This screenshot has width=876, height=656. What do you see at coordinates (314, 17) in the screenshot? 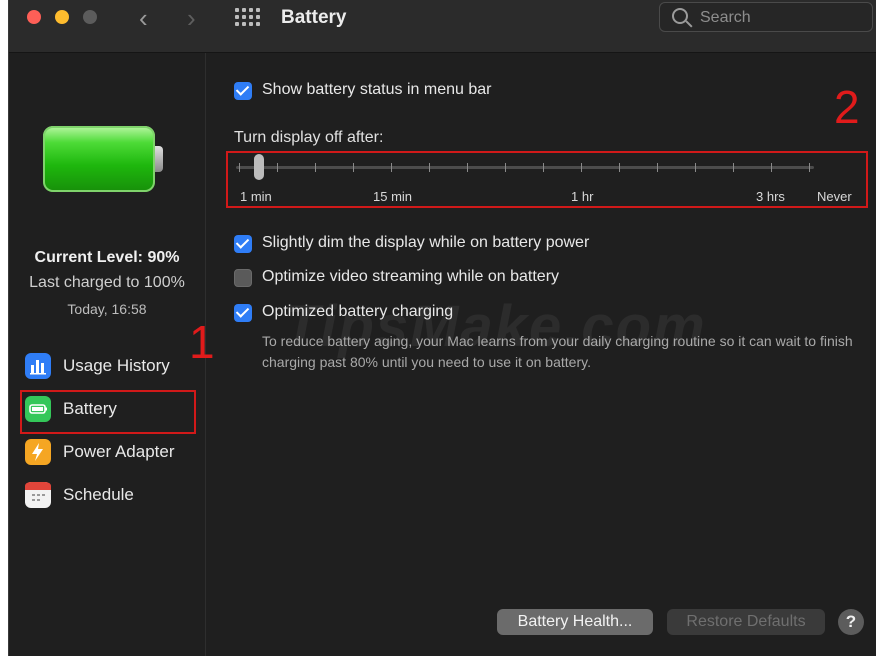
I see `window-title: Battery` at bounding box center [314, 17].